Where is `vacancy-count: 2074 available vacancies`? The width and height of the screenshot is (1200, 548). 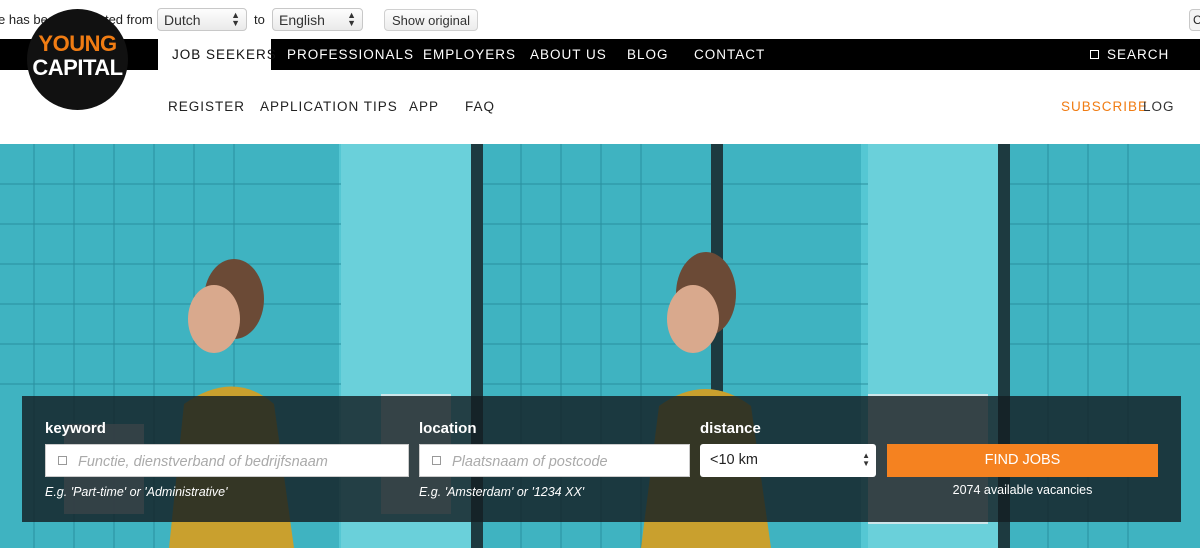
vacancy-count: 2074 available vacancies is located at coordinates (1022, 490).